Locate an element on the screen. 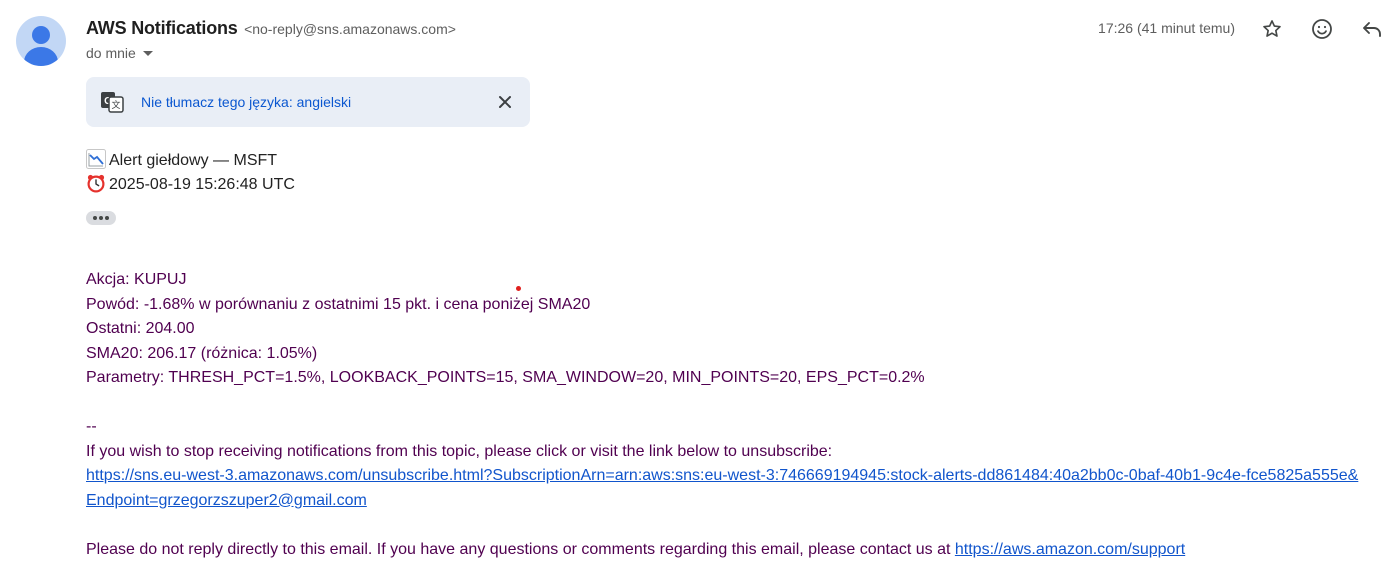 The image size is (1396, 572). body-sma: SMA20: 206.17 (różnica: 1.05%) is located at coordinates (202, 353).